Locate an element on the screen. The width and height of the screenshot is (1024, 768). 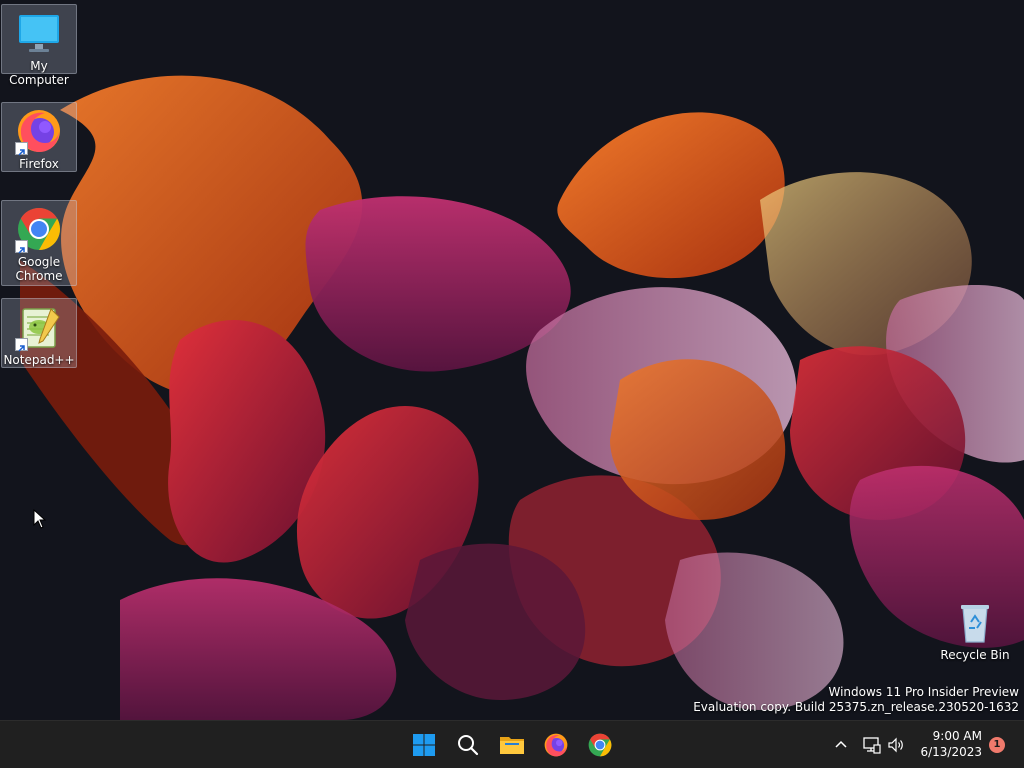
clock-date: 6/13/2023 is located at coordinates (951, 752).